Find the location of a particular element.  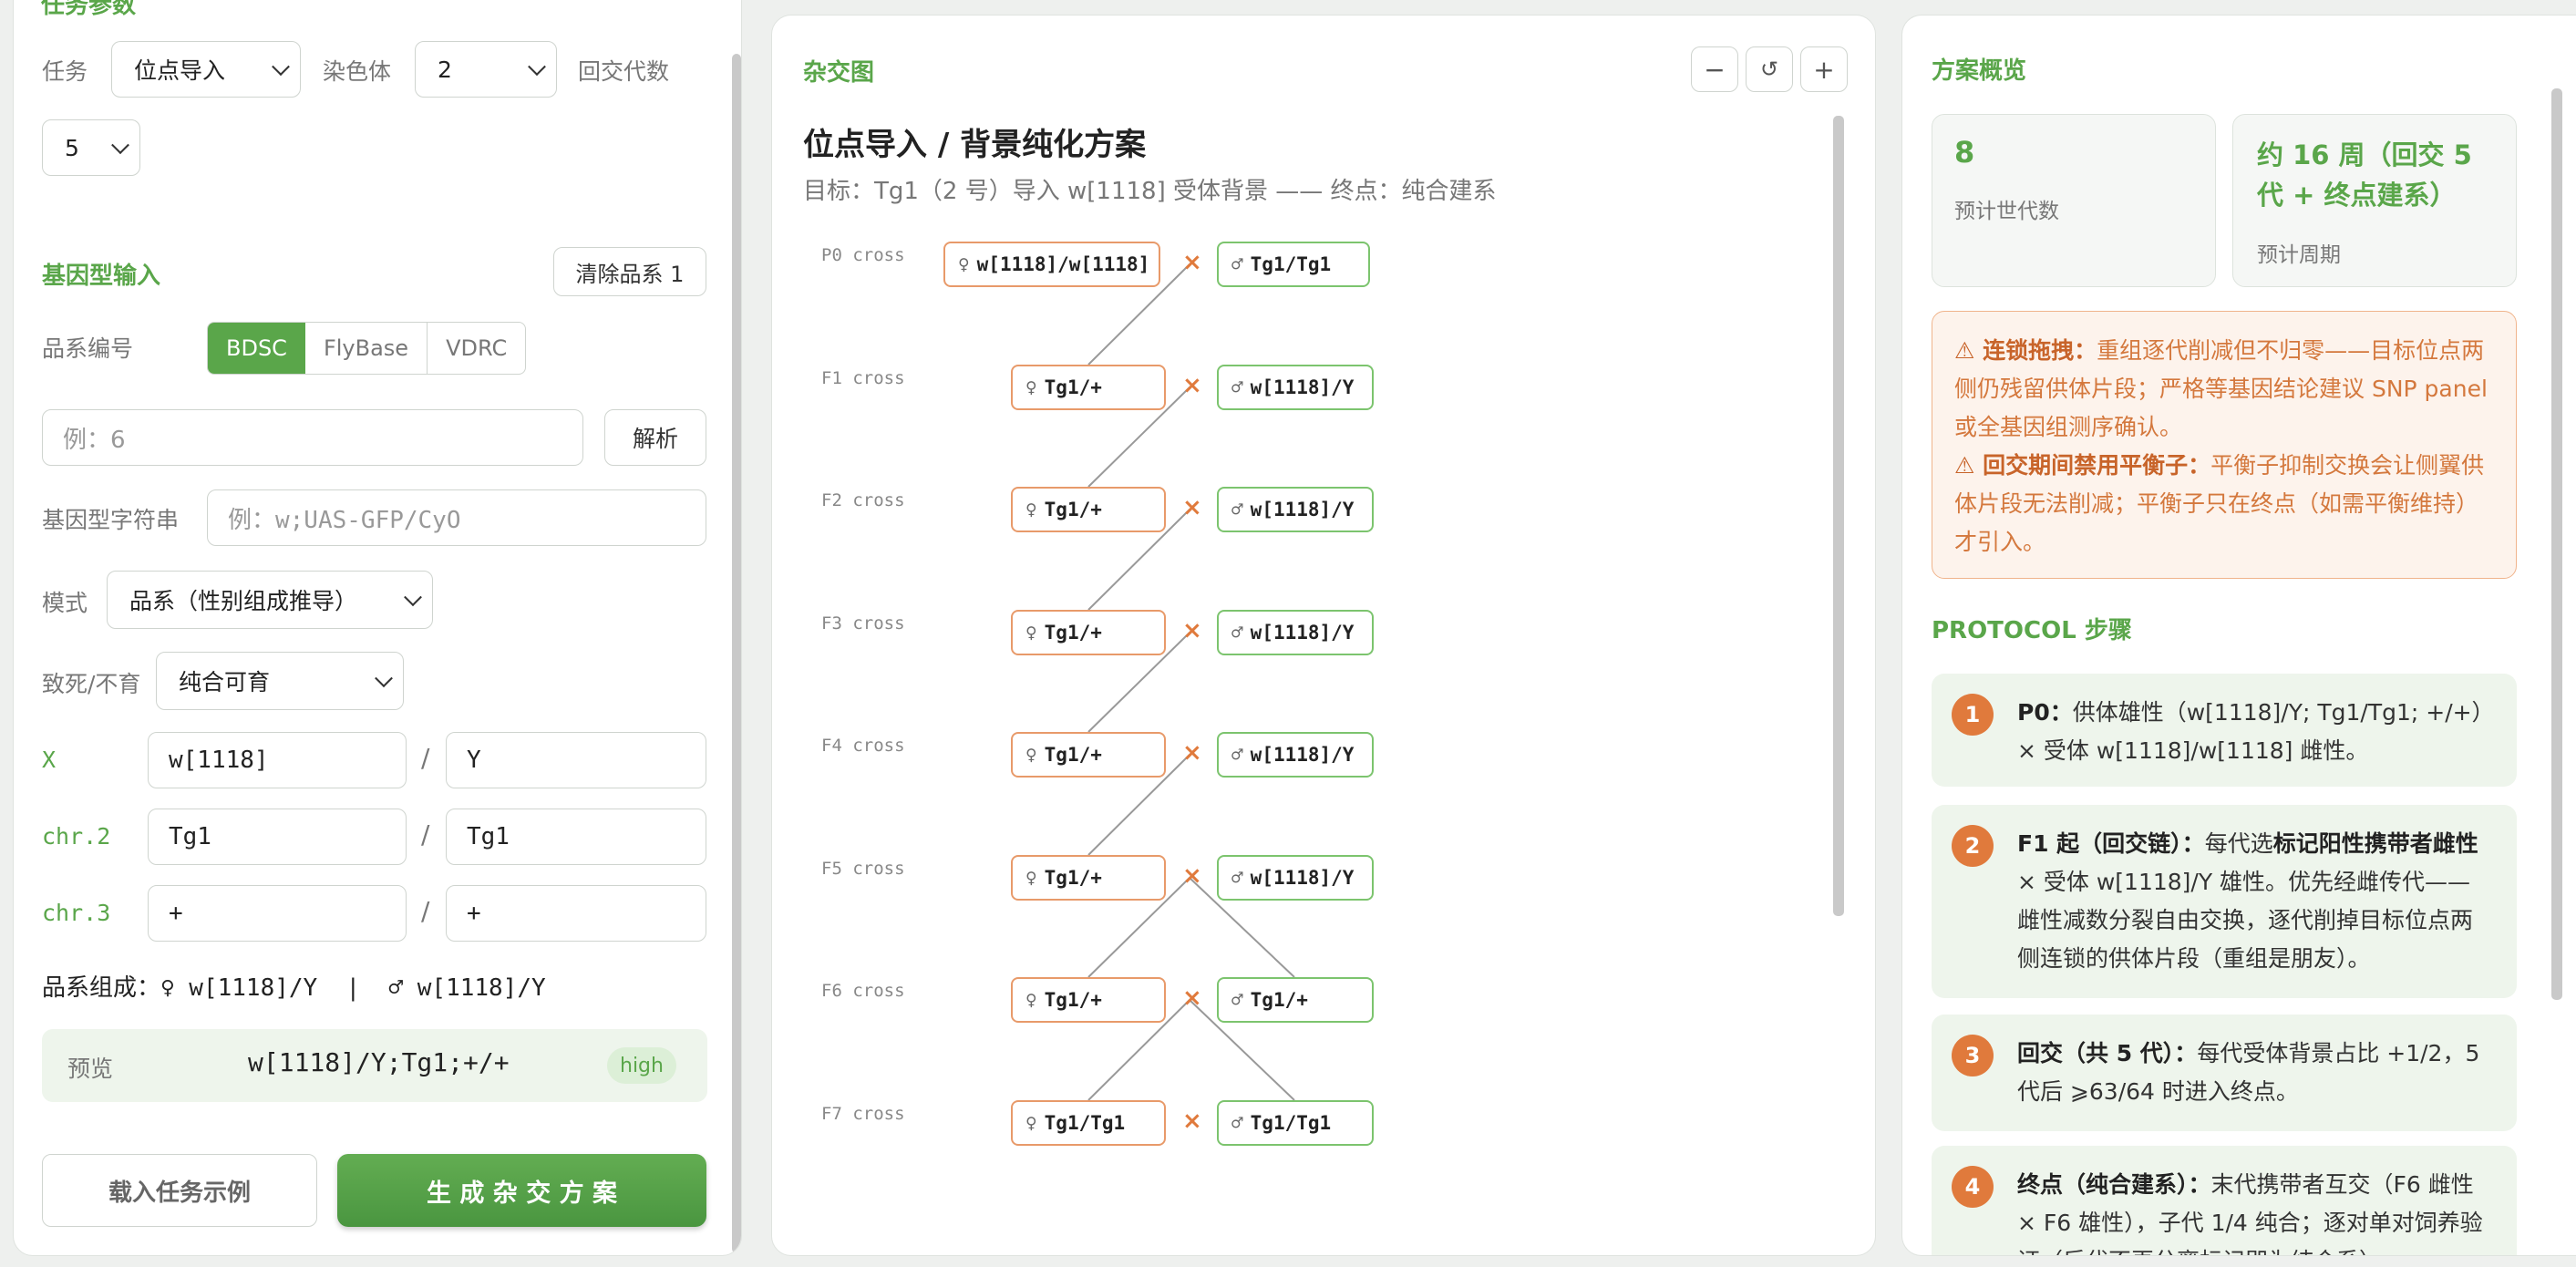

generation-label: F4 cross is located at coordinates (863, 746).